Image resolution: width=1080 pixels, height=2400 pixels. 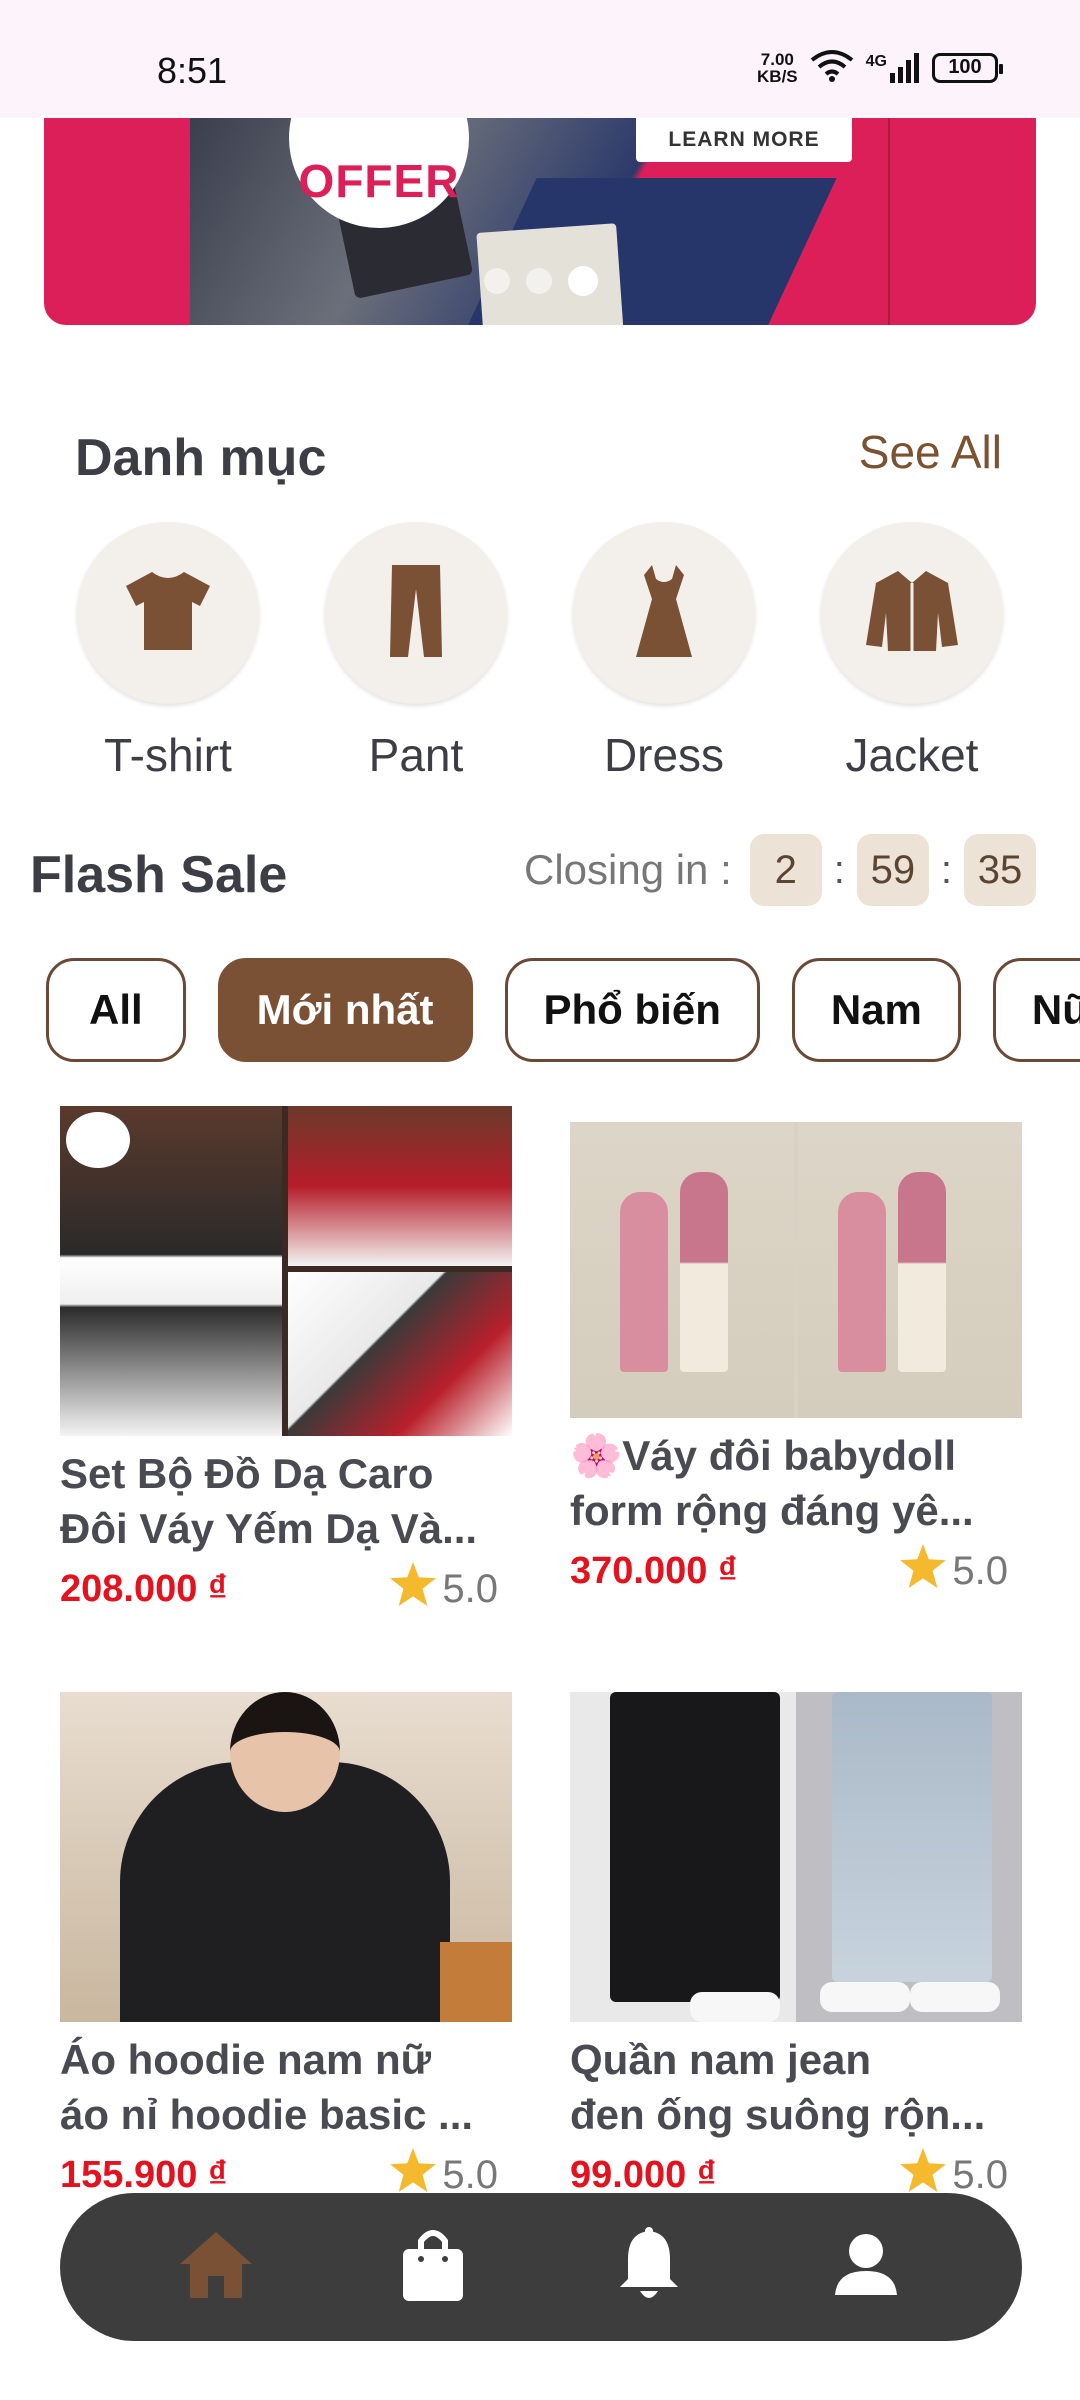 I want to click on product-name: Áo hoodie nam nữ, so click(x=246, y=2059).